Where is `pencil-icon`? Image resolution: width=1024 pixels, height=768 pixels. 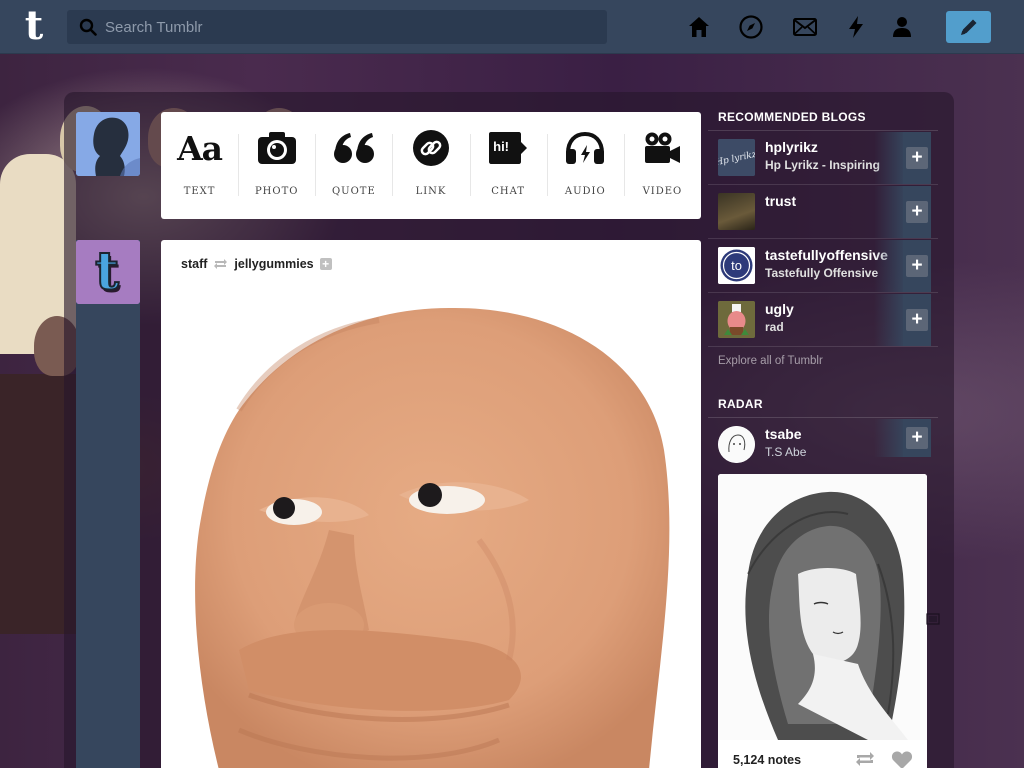
pencil-icon is located at coordinates (968, 27).